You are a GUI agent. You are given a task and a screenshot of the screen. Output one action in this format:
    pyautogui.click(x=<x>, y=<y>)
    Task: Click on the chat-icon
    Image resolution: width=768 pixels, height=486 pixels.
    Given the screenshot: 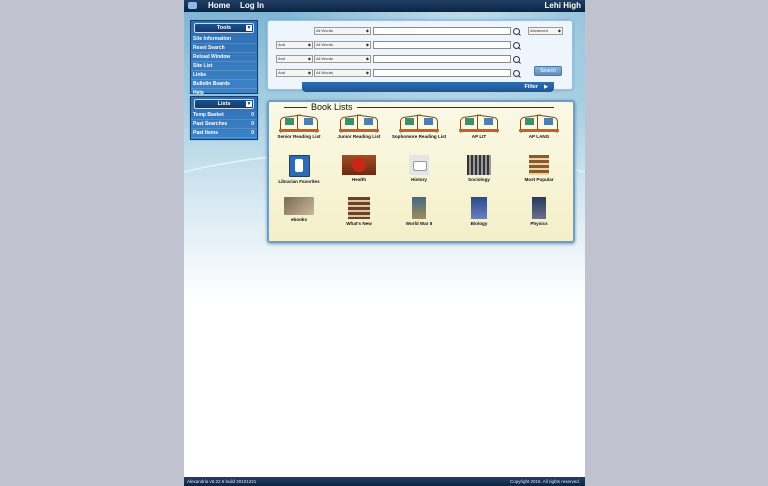 What is the action you would take?
    pyautogui.click(x=192, y=5)
    